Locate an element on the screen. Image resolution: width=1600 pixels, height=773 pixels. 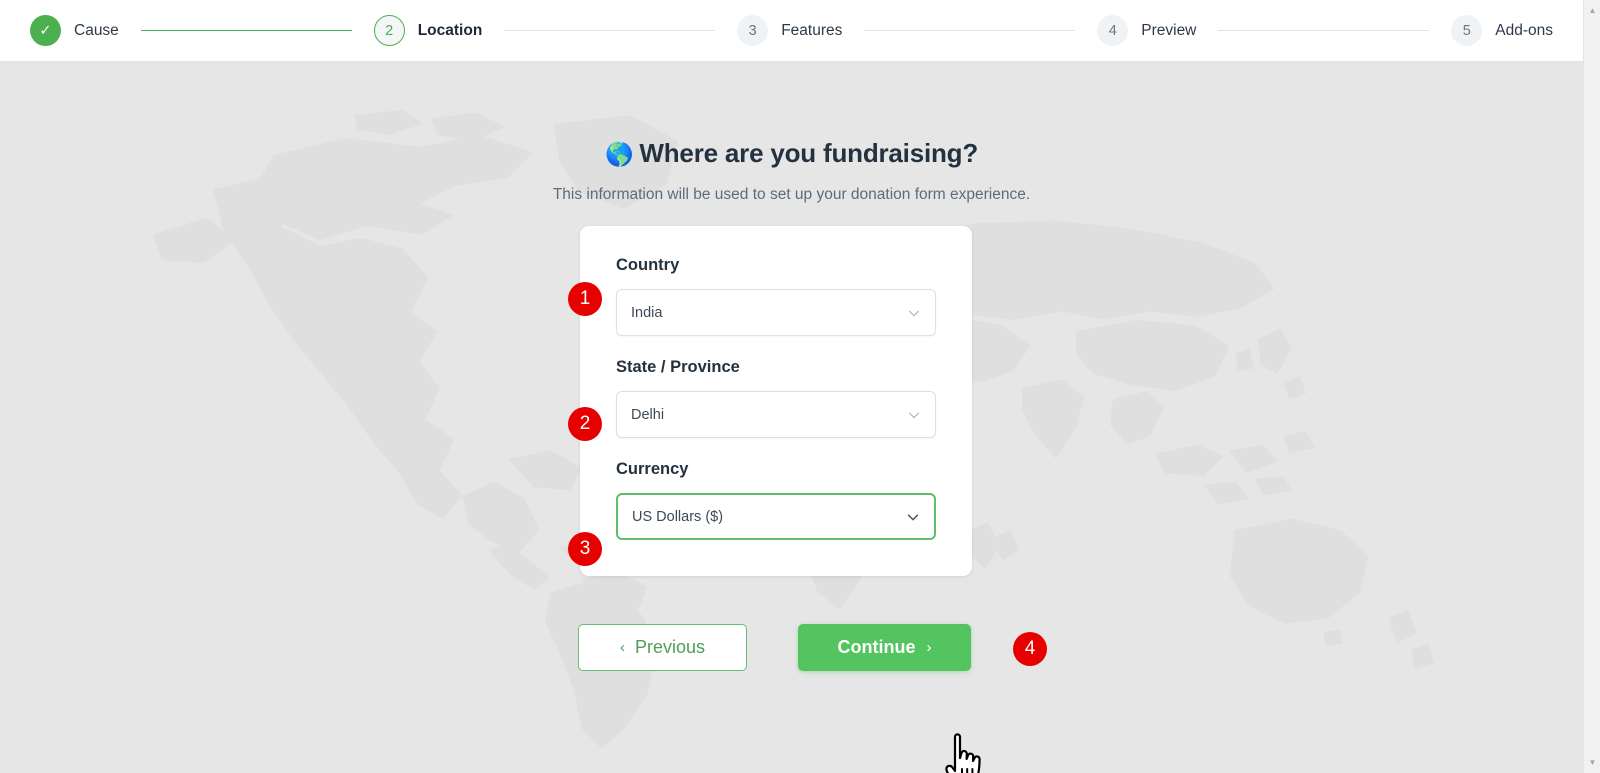
annotation-badge-3: 3 is located at coordinates (585, 549).